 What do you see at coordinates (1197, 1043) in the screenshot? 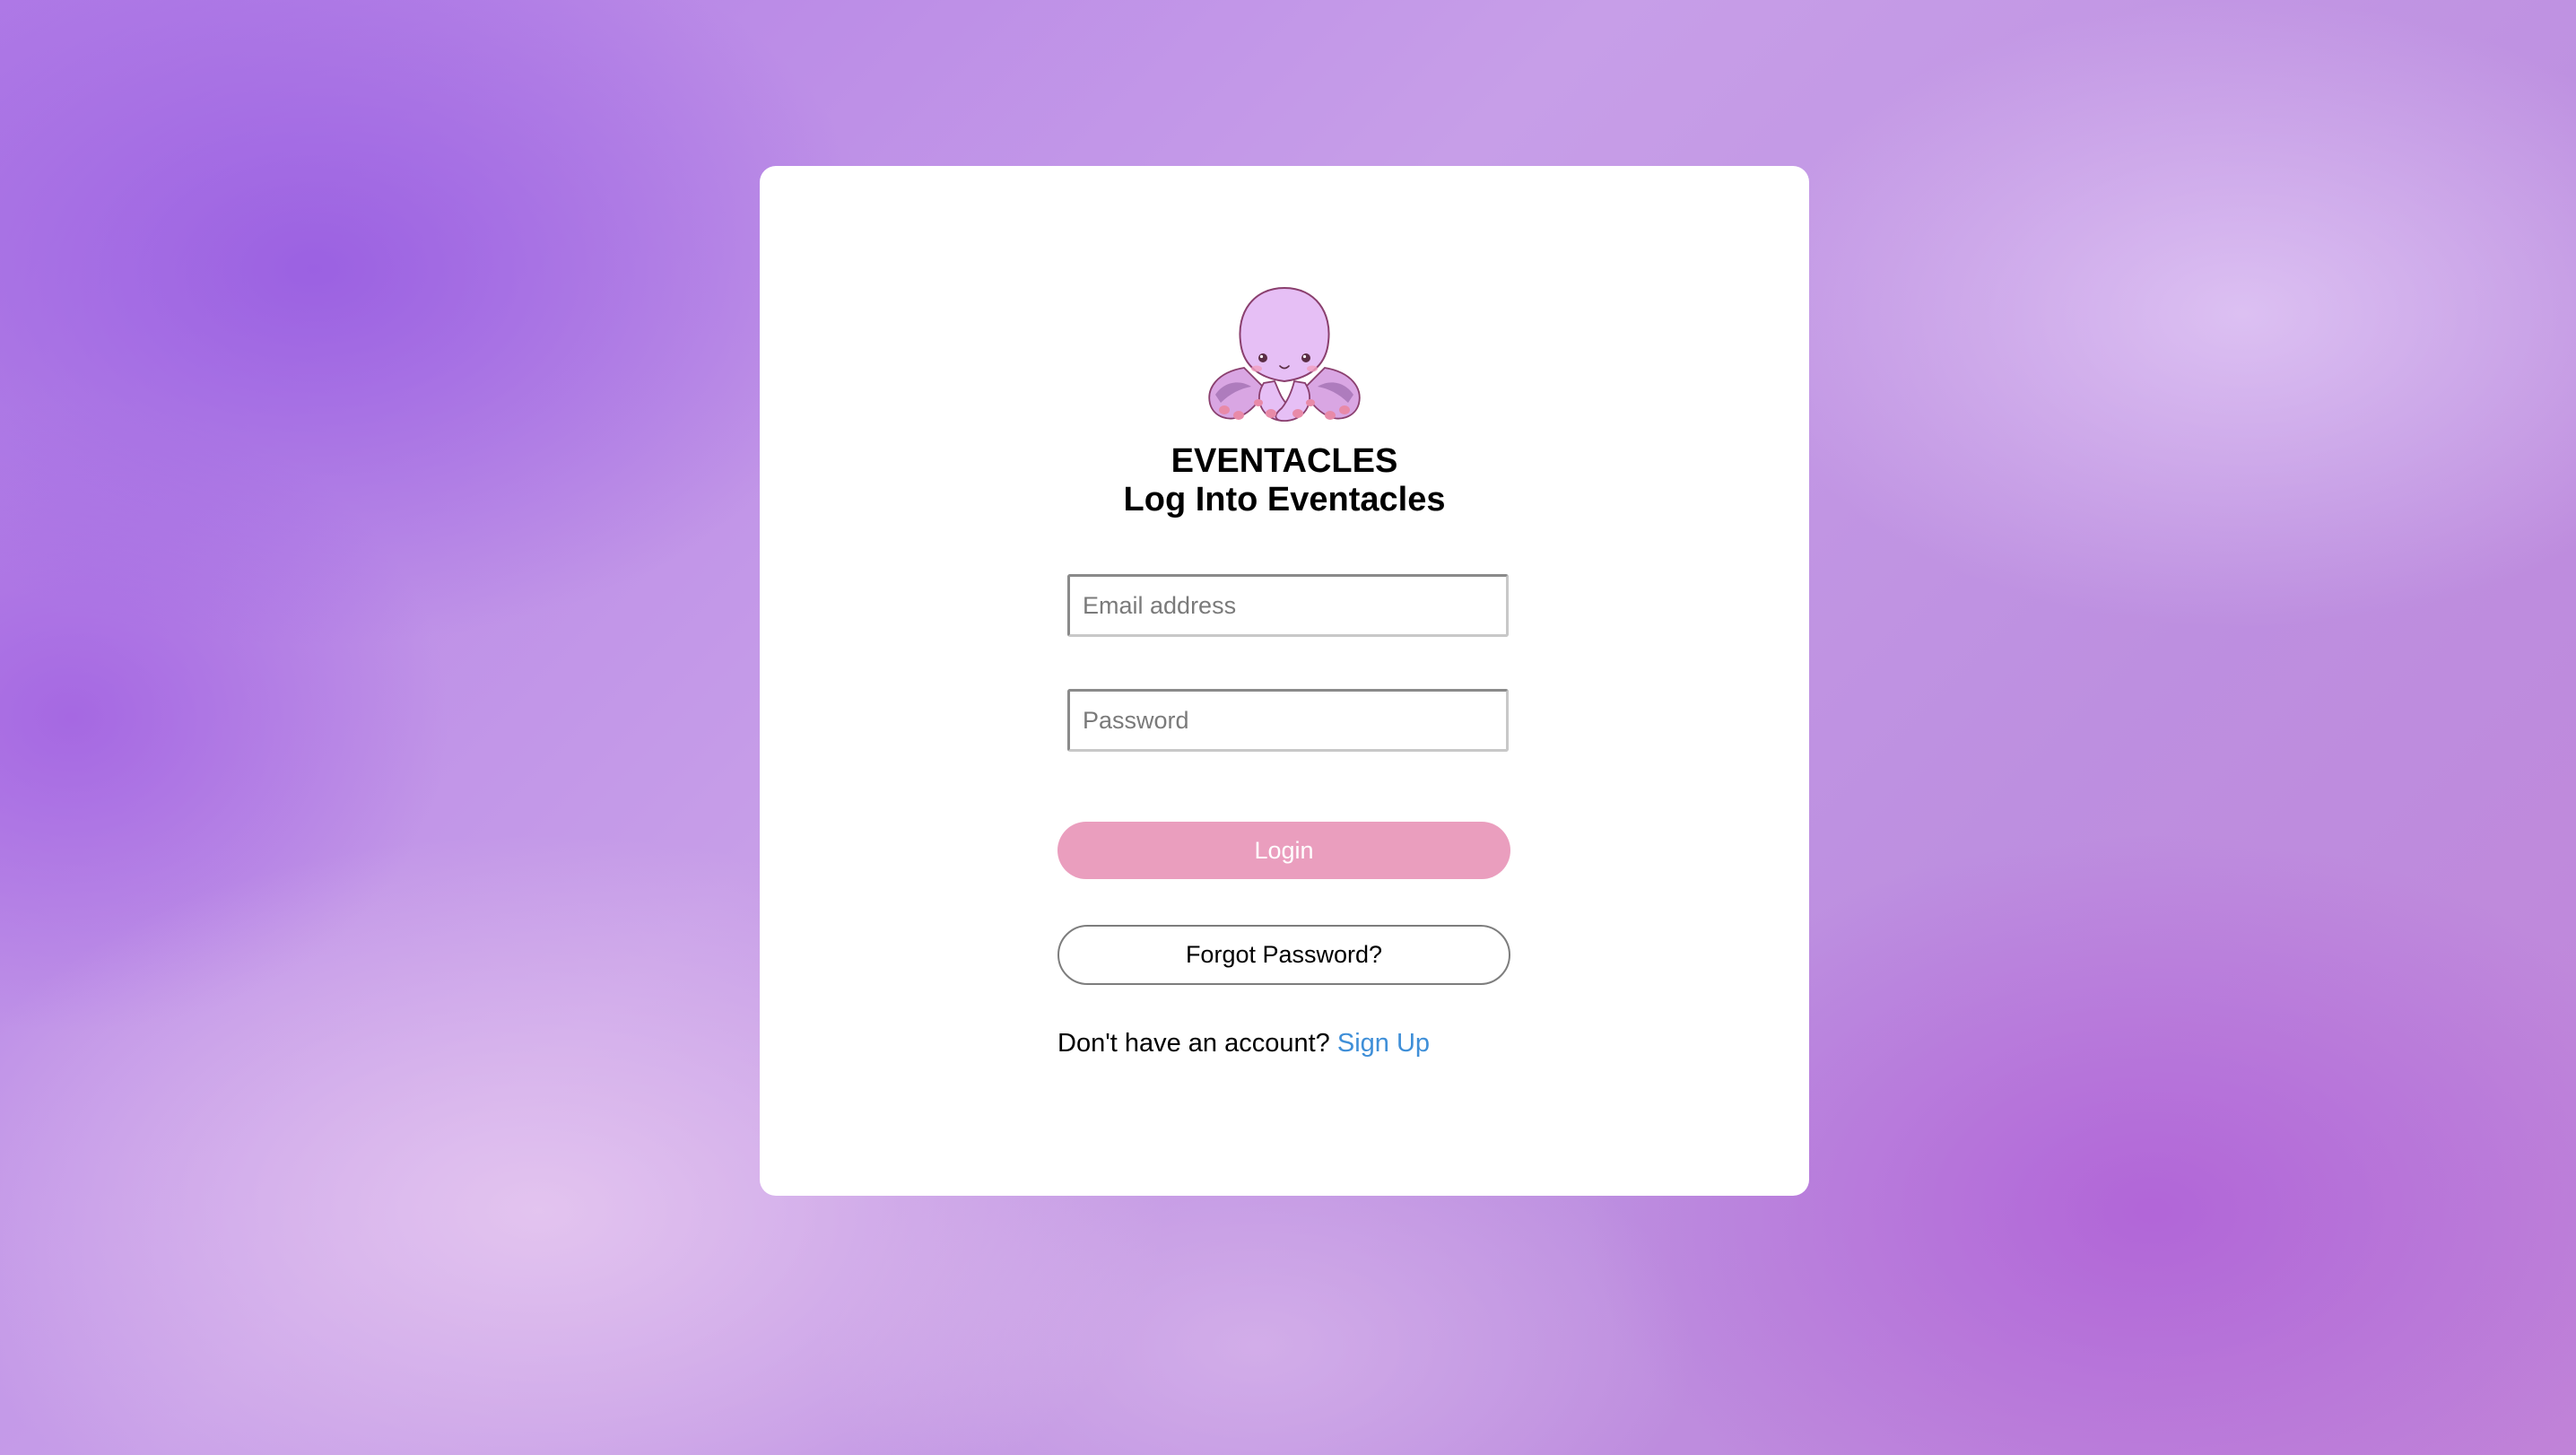
I see `signup-prompt: Don't have an account?` at bounding box center [1197, 1043].